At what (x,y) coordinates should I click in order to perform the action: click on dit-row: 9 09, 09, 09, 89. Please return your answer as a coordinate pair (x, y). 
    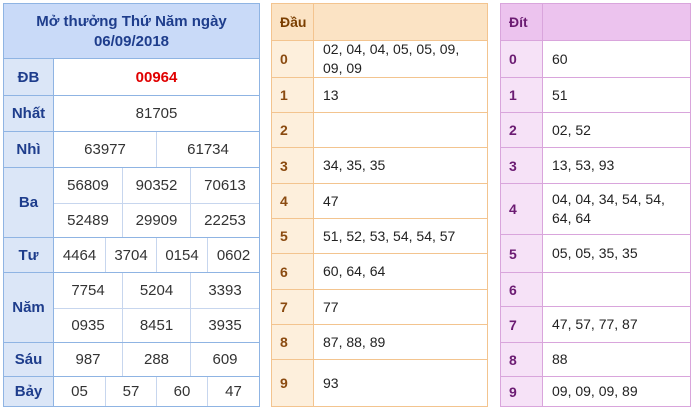
    Looking at the image, I should click on (595, 391).